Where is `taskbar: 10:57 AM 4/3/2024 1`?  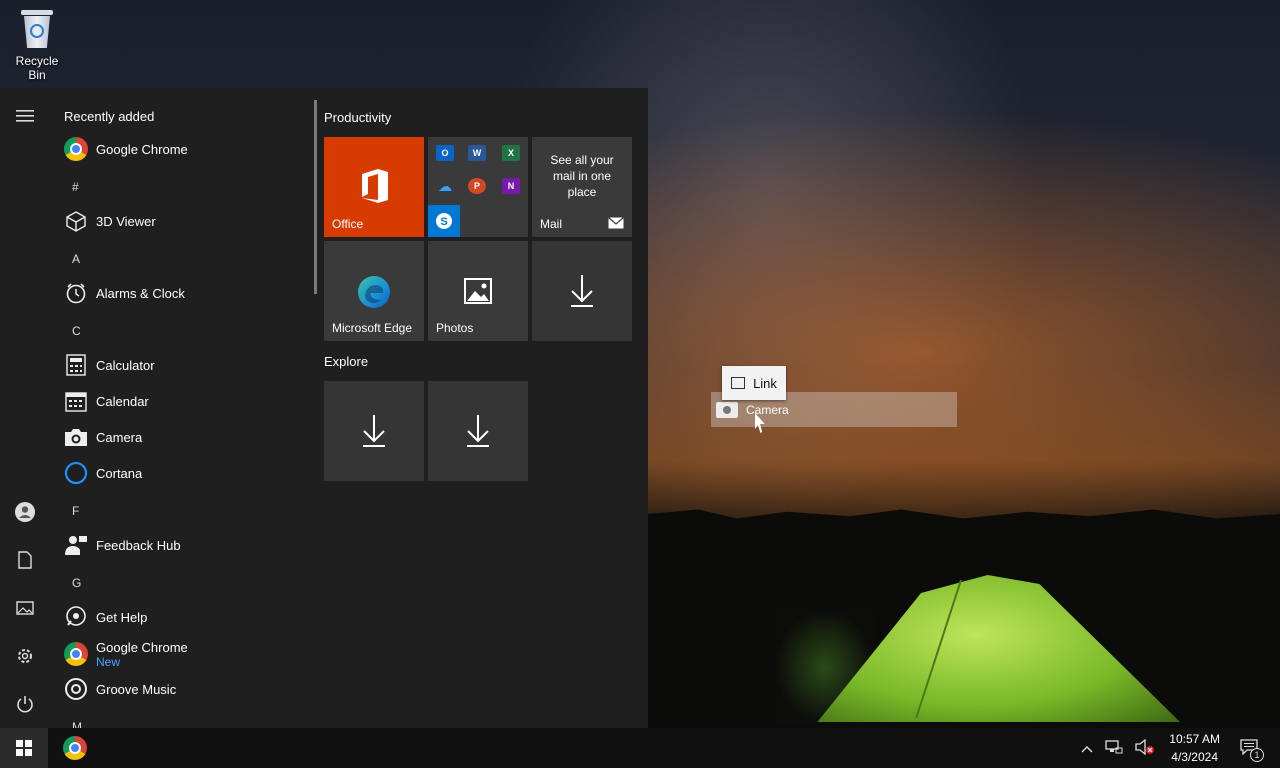 taskbar: 10:57 AM 4/3/2024 1 is located at coordinates (640, 748).